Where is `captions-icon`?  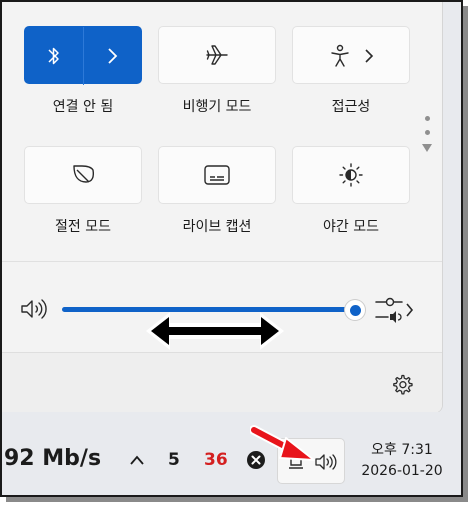 captions-icon is located at coordinates (217, 175).